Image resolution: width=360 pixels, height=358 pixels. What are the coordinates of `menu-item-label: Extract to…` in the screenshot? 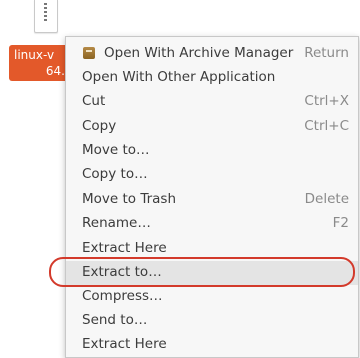 It's located at (122, 272).